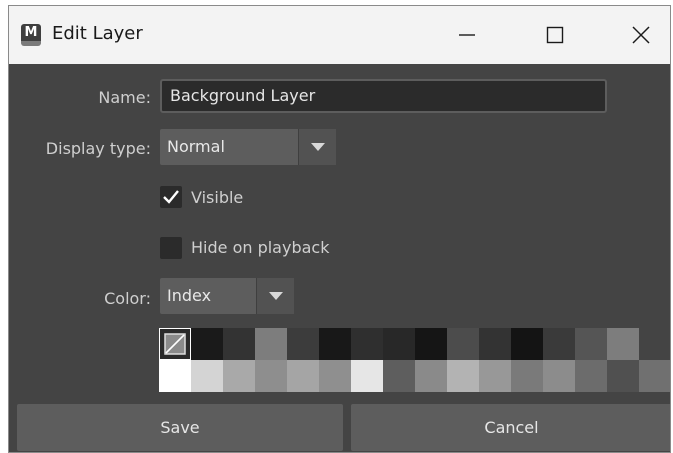 The image size is (673, 453). What do you see at coordinates (248, 147) in the screenshot?
I see `display-type-dropdown: Normal` at bounding box center [248, 147].